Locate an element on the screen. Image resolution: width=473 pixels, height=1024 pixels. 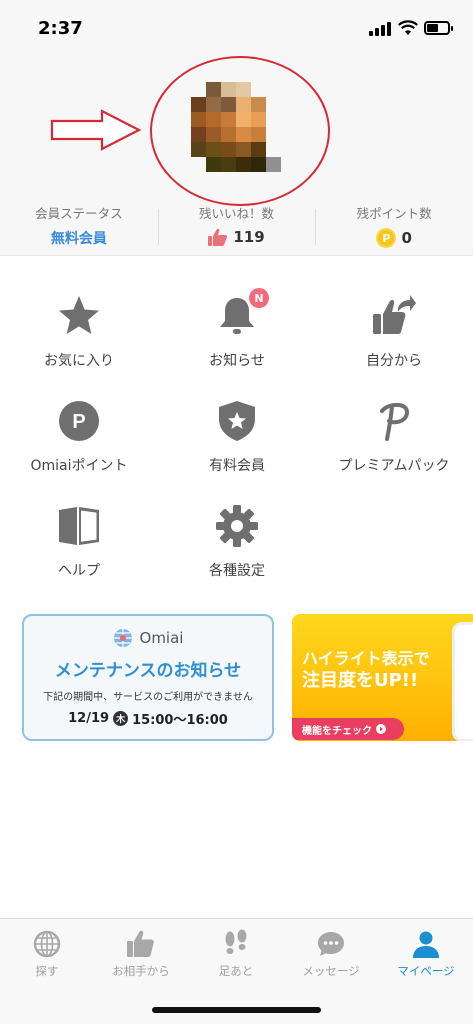
menu-item-favorites: お気に入り is located at coordinates (79, 332).